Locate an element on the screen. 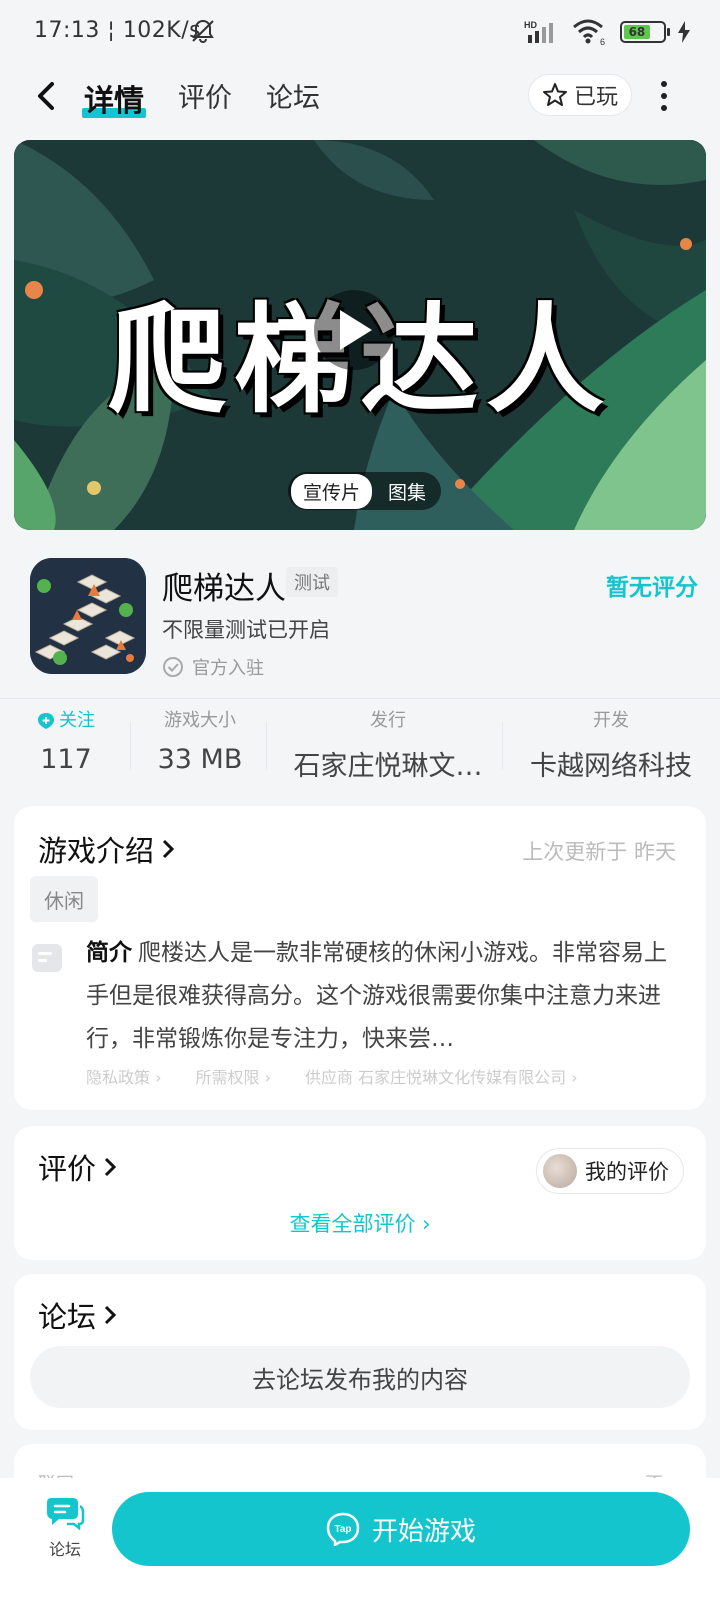 This screenshot has height=1600, width=720. more-menu-icon is located at coordinates (664, 96).